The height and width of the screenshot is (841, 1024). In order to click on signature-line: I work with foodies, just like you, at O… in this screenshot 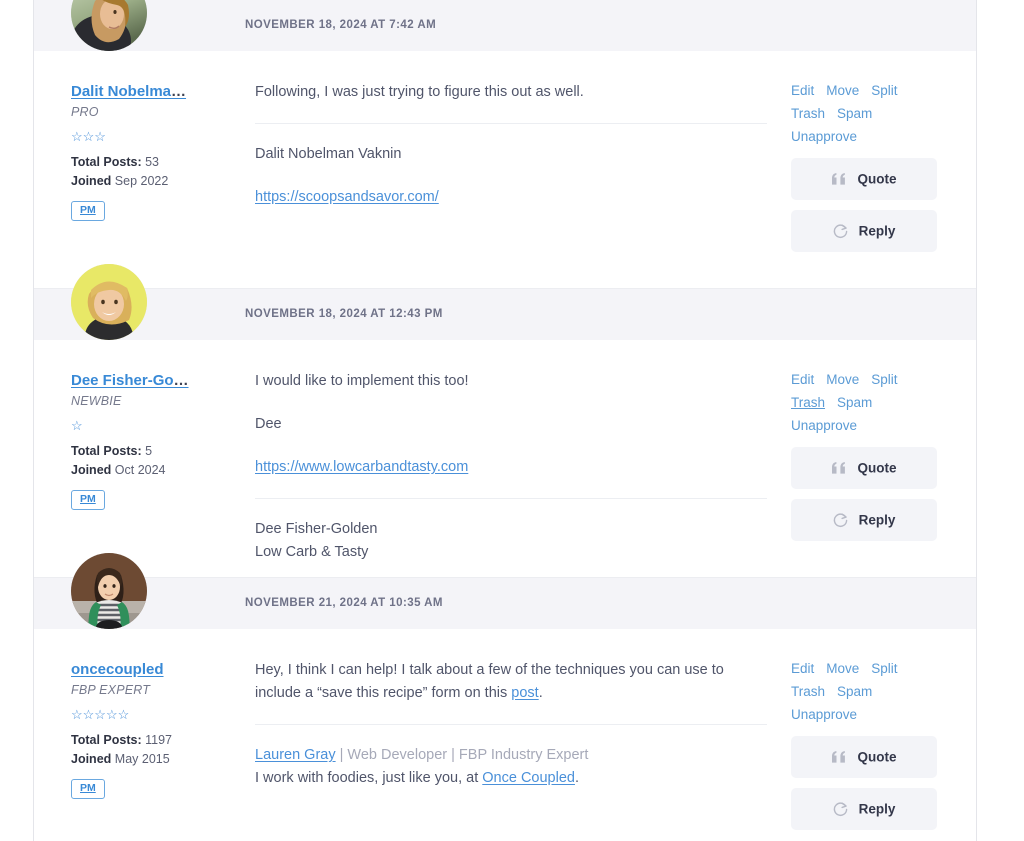, I will do `click(511, 778)`.